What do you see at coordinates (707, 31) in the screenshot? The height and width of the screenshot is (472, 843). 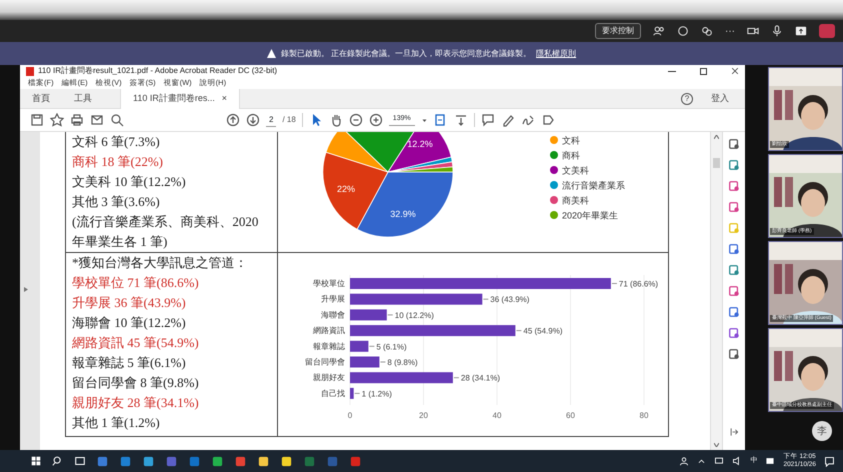 I see `reaction-icon` at bounding box center [707, 31].